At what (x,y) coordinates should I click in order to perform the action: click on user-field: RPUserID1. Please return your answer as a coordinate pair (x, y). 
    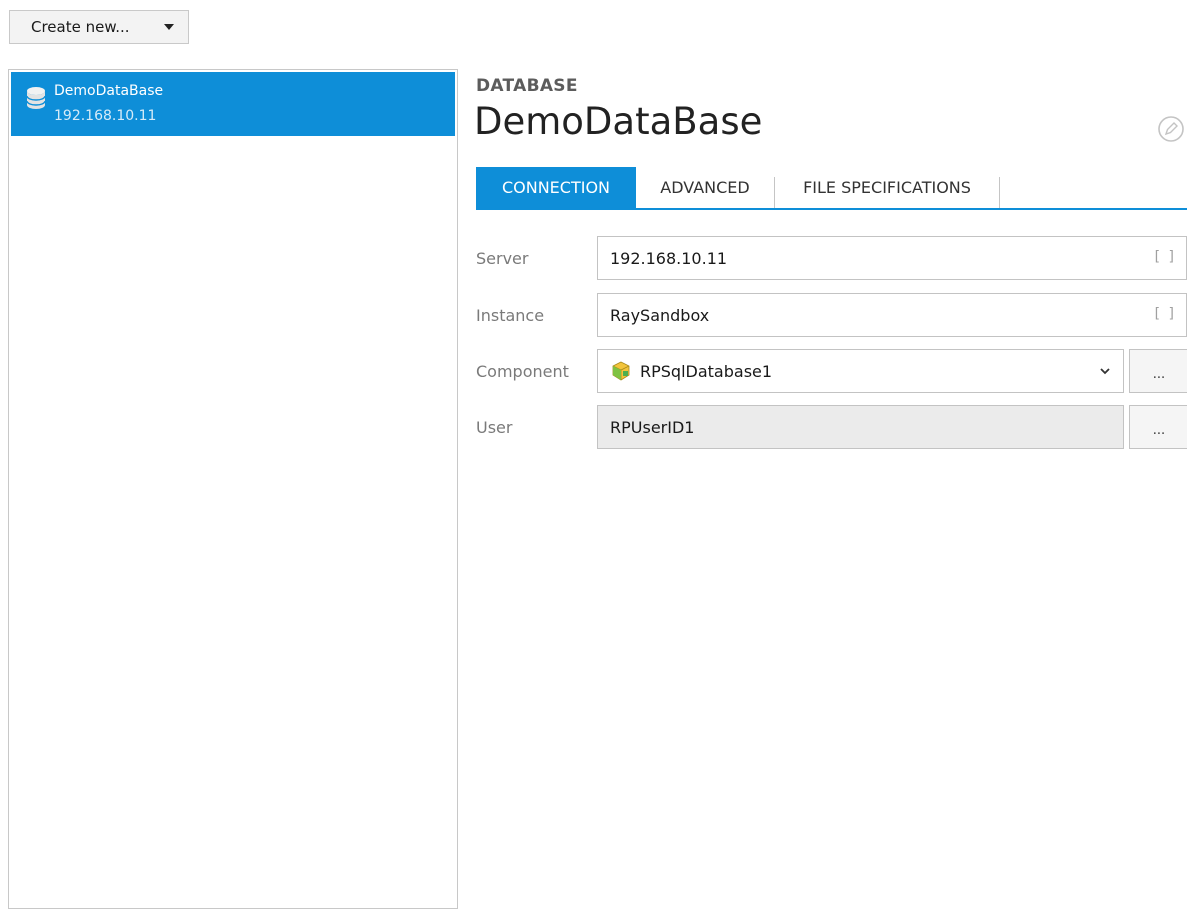
    Looking at the image, I should click on (860, 427).